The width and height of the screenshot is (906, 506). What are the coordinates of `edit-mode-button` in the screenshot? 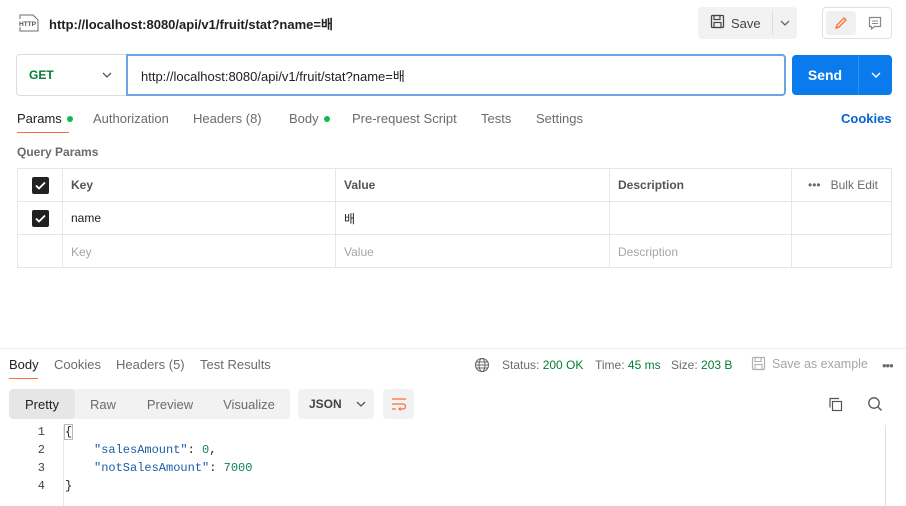 It's located at (841, 23).